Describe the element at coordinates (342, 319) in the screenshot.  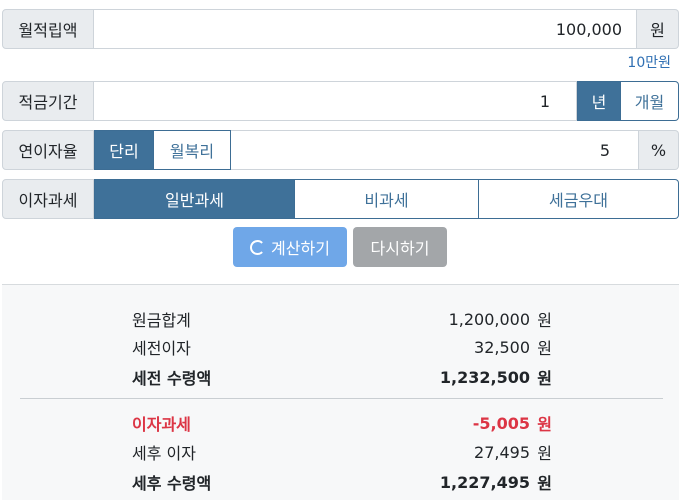
I see `principal-row: 원금합계 1,200,000 원` at that location.